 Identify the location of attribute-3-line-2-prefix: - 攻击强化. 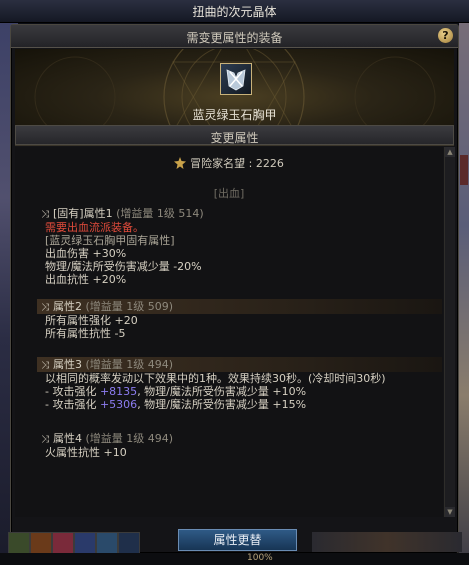
(72, 391).